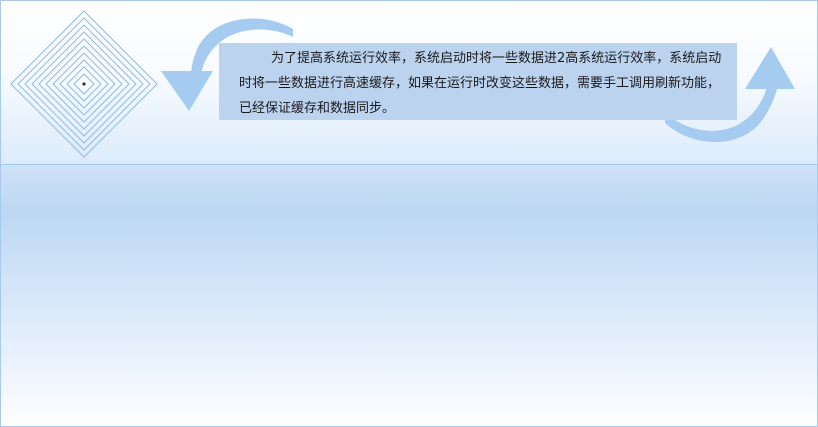 The image size is (818, 427). I want to click on concentric-diamond-icon, so click(84, 84).